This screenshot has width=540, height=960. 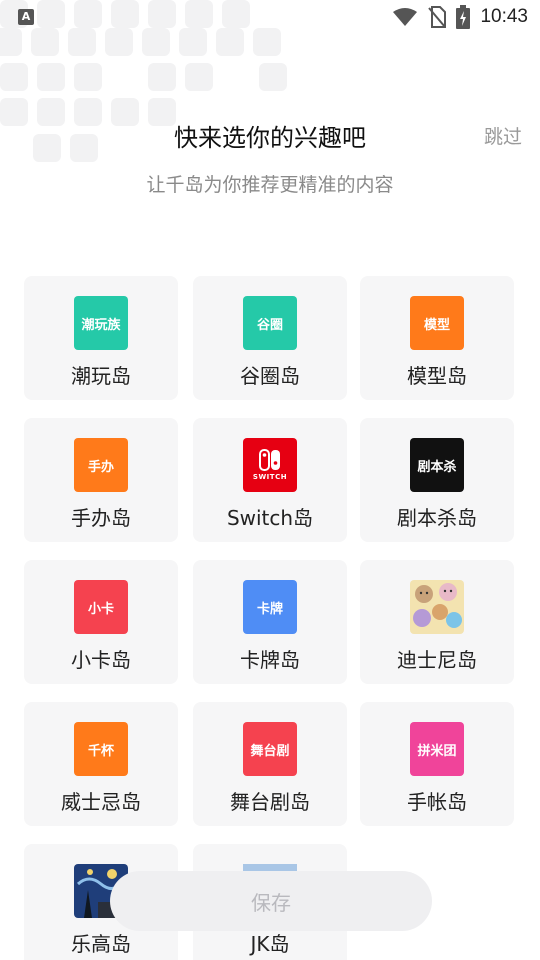 I want to click on interest-label: 剧本杀岛, so click(x=437, y=518).